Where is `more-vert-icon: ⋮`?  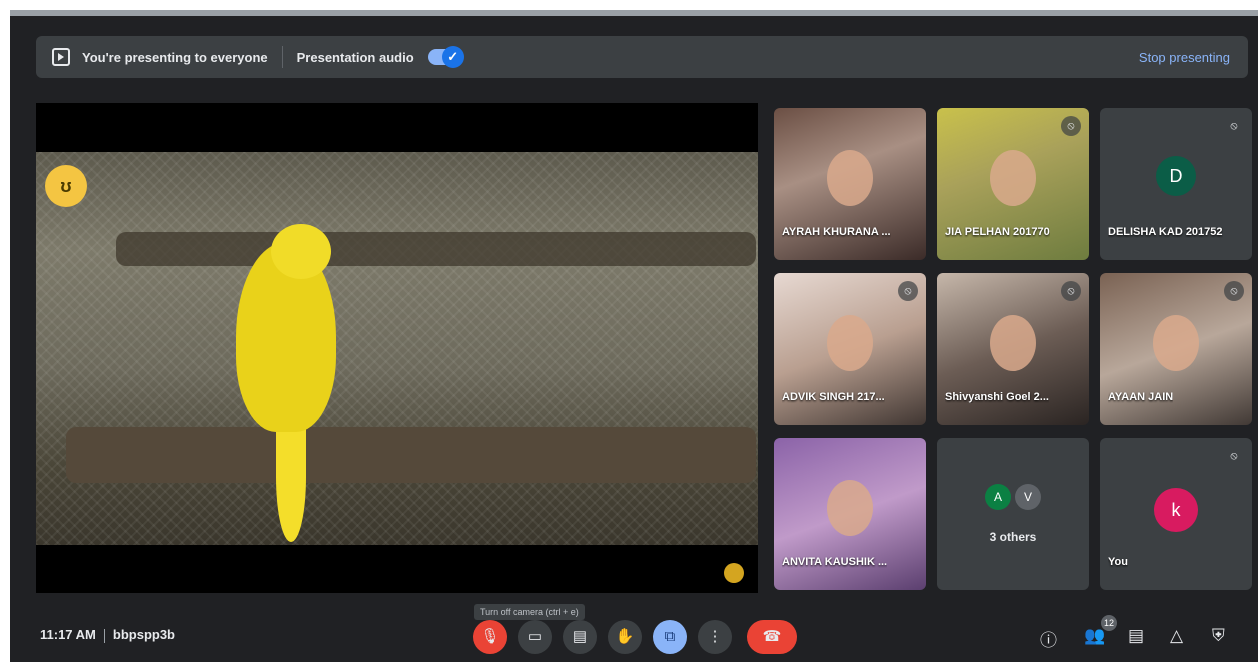
more-vert-icon: ⋮ is located at coordinates (715, 636).